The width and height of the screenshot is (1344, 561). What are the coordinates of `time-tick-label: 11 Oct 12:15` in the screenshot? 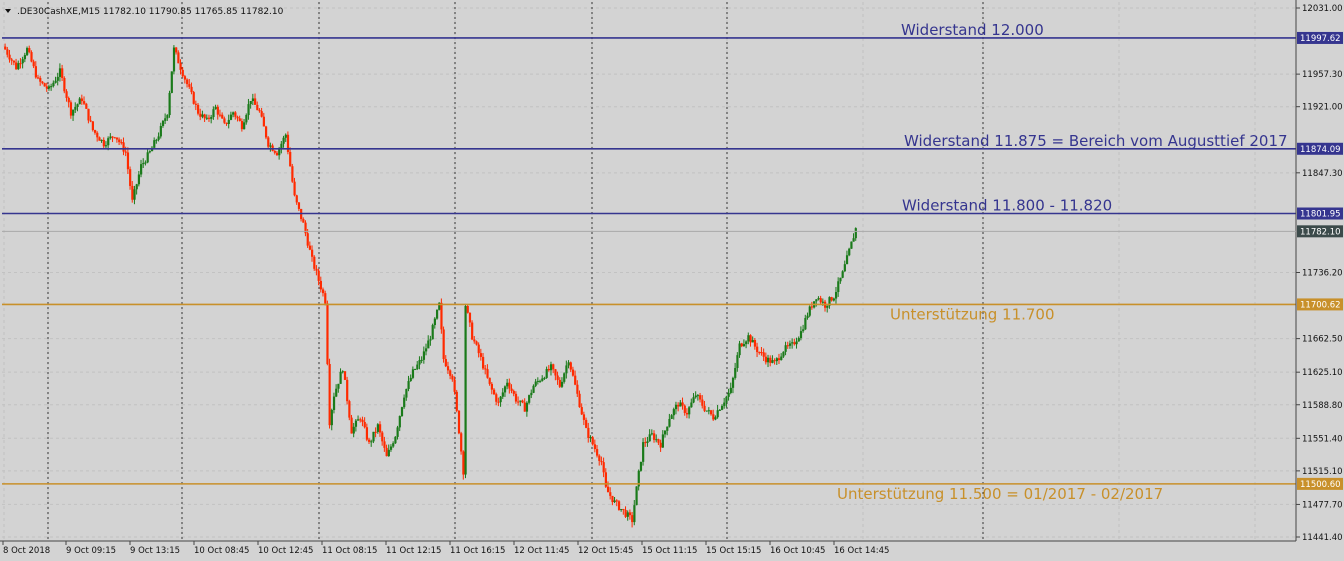 It's located at (413, 551).